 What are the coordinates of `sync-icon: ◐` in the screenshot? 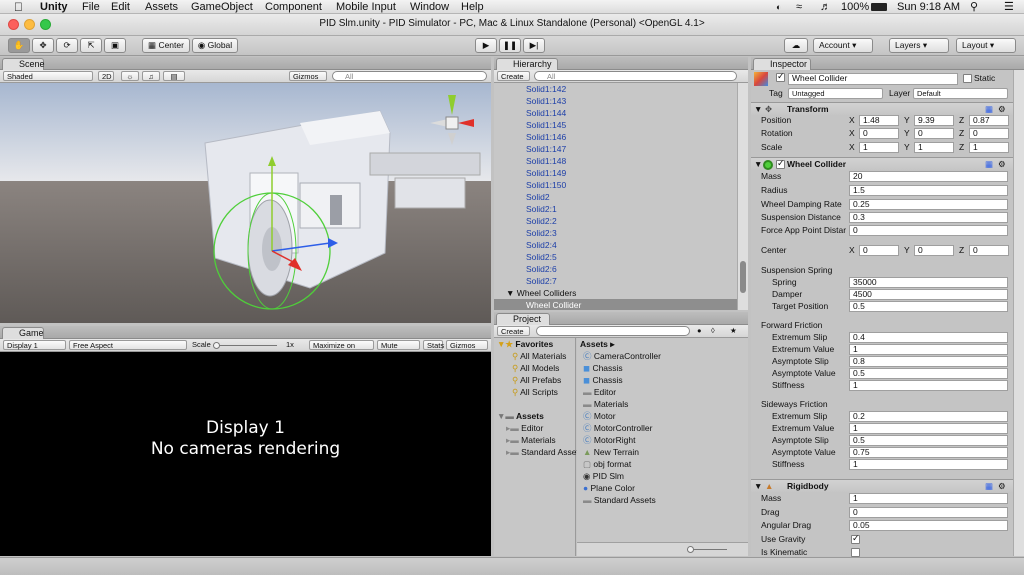 It's located at (778, 7).